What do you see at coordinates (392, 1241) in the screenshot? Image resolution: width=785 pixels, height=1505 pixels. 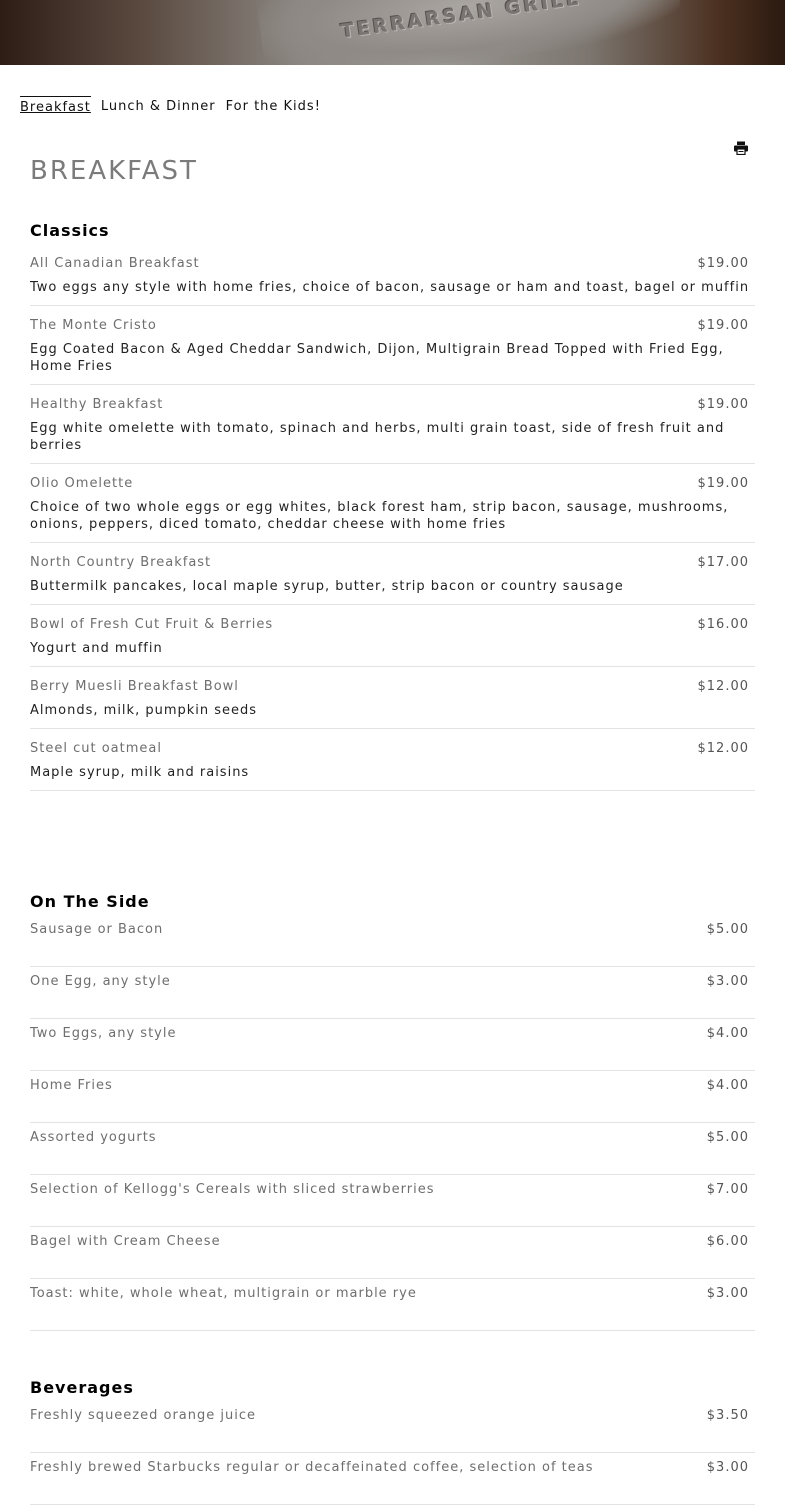 I see `menu-item-row: Bagel with Cream Cheese $6.00` at bounding box center [392, 1241].